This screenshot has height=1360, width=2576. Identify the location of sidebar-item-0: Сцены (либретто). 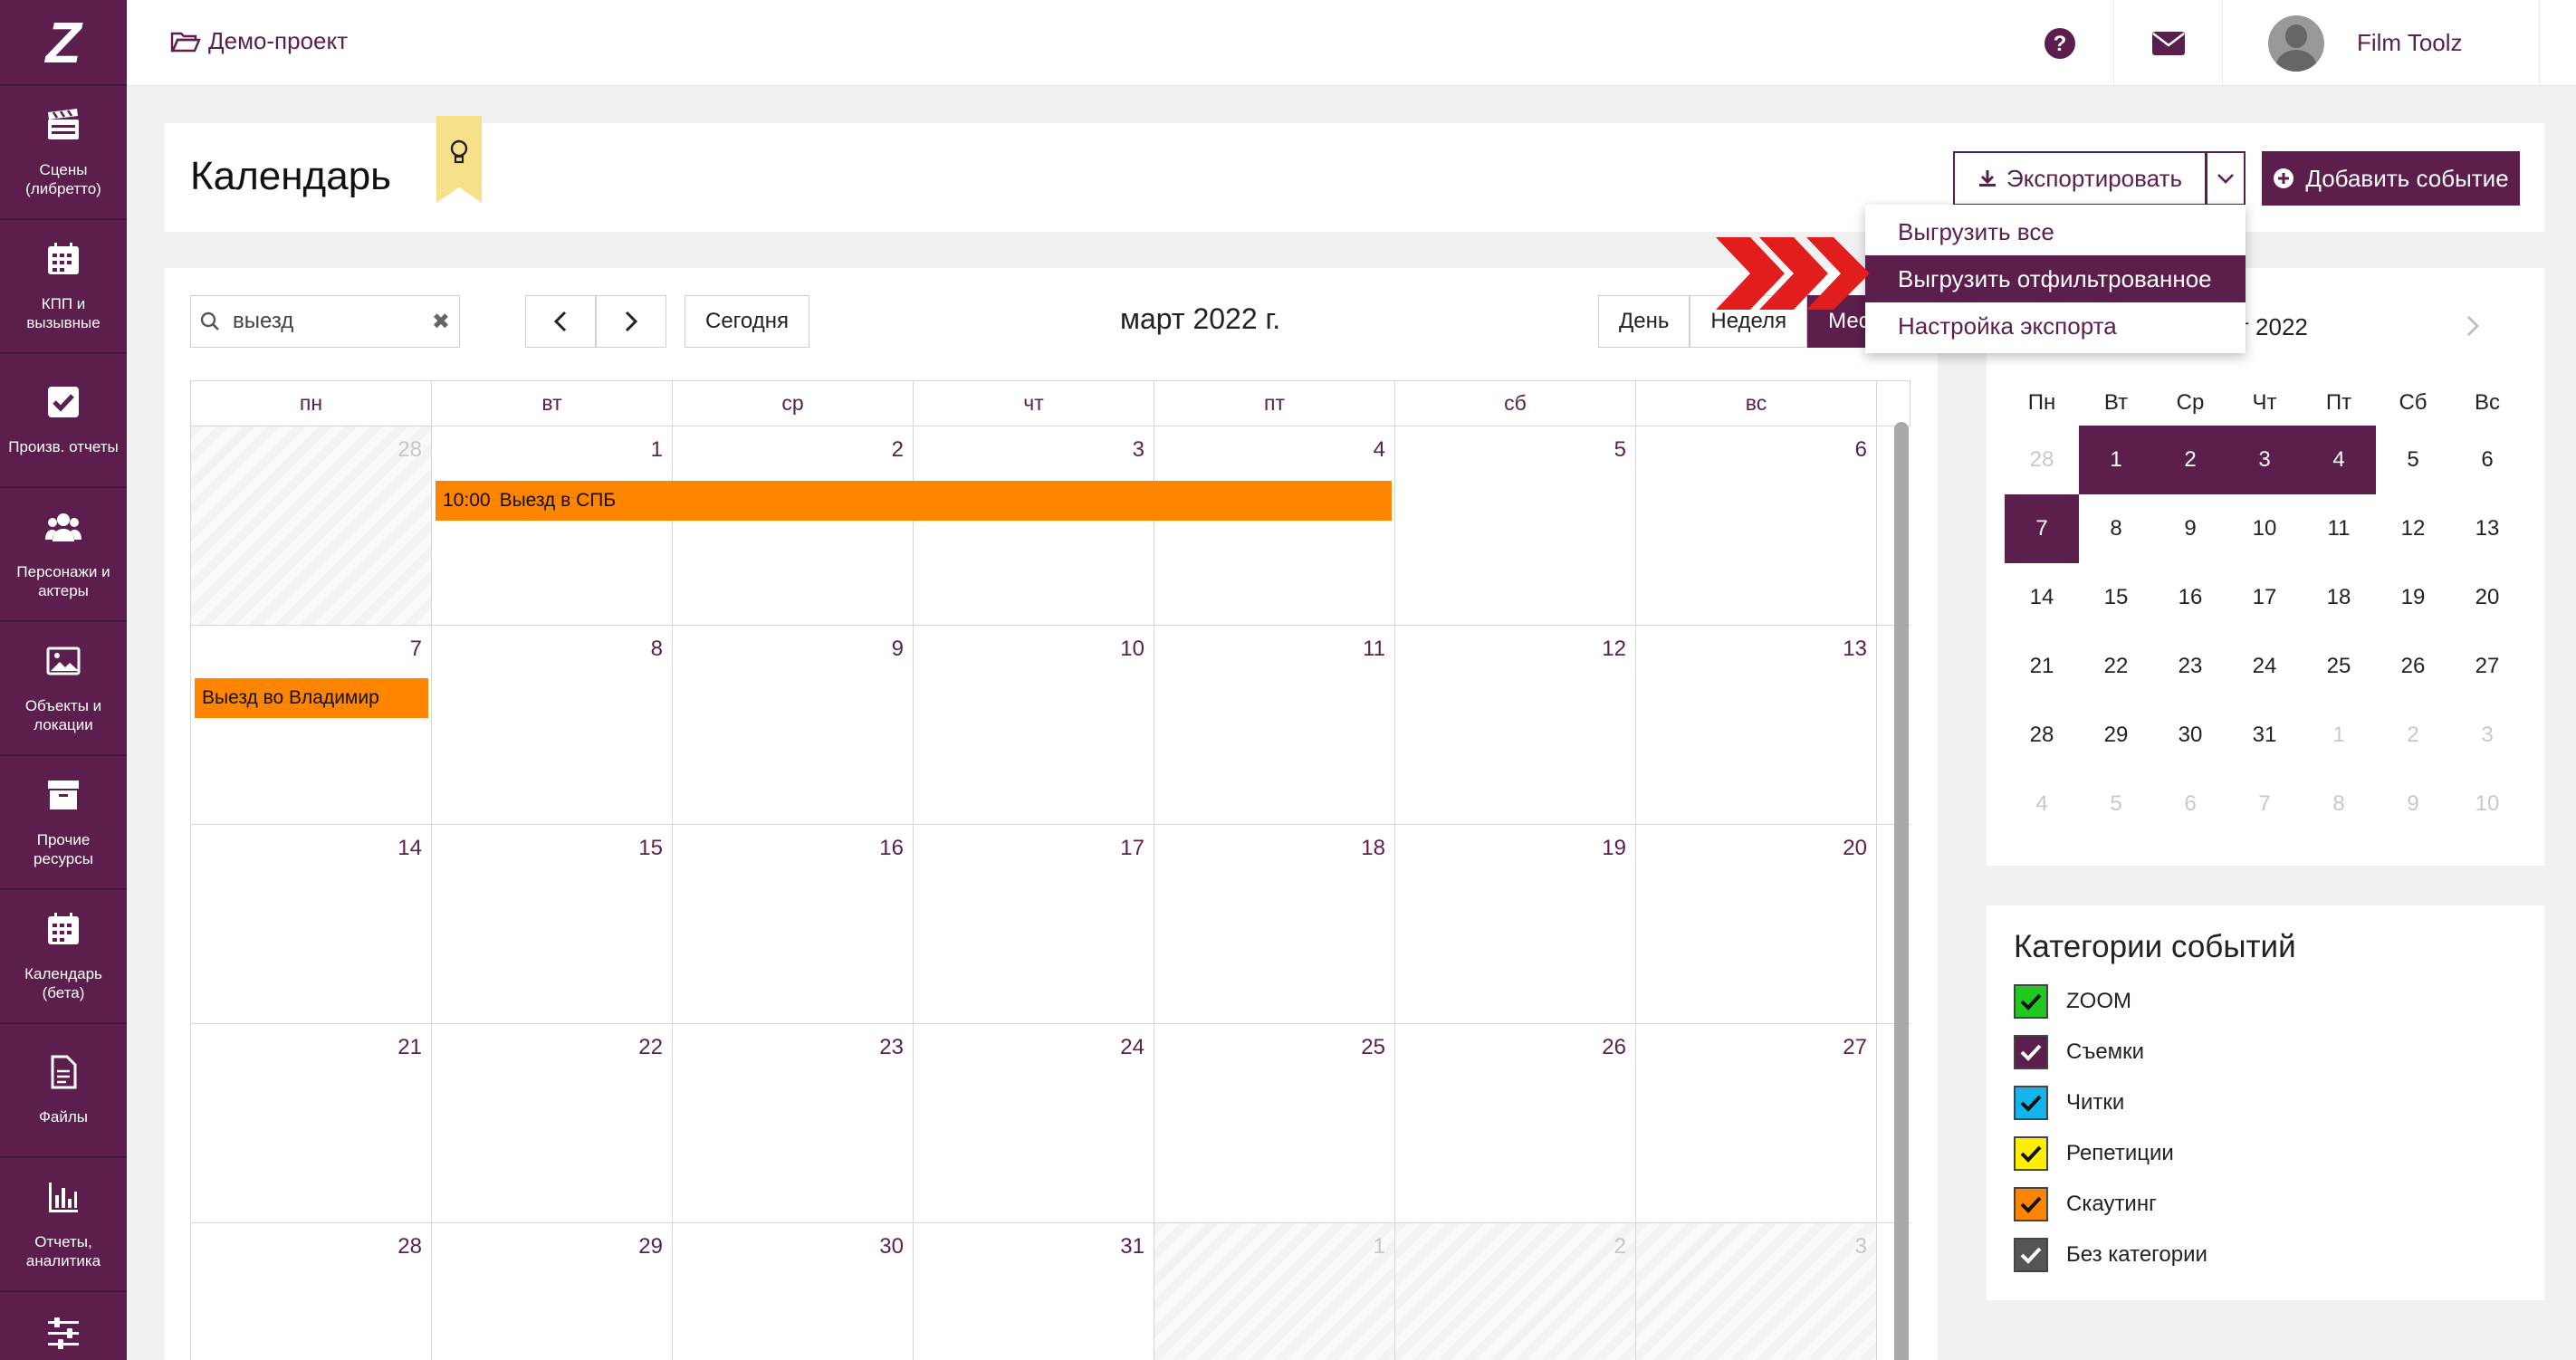
(63, 153).